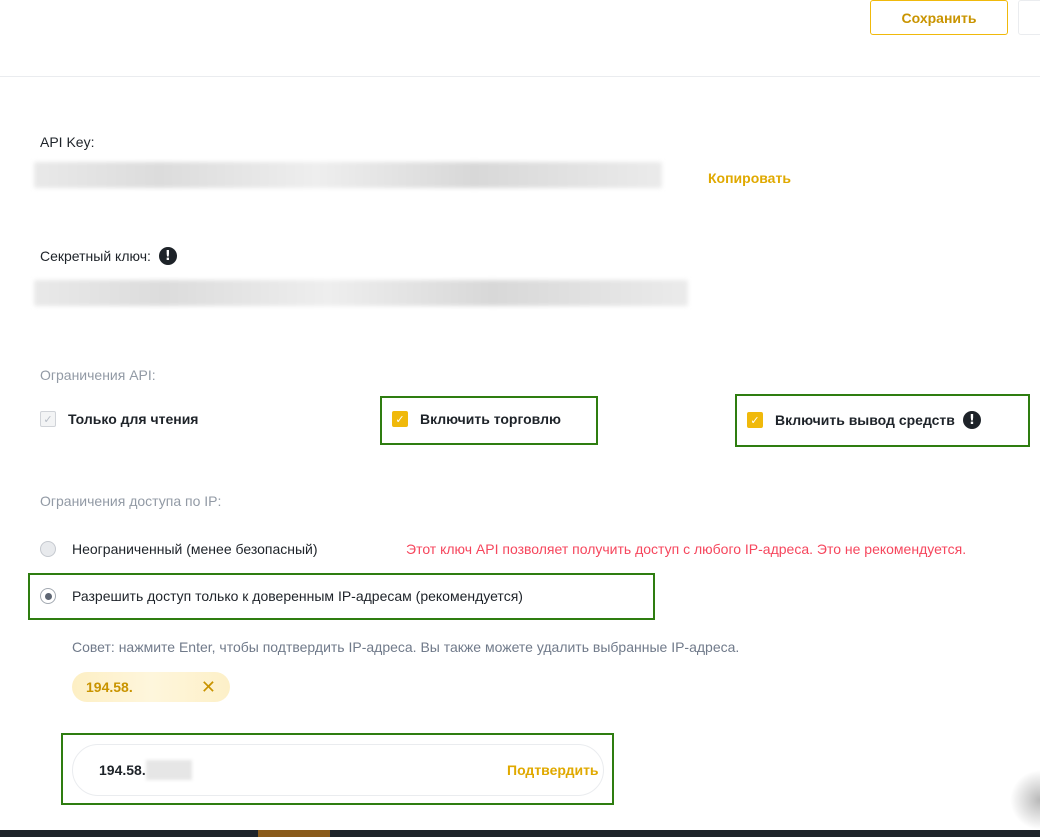 The width and height of the screenshot is (1040, 837). What do you see at coordinates (48, 549) in the screenshot?
I see `unrestricted-radio` at bounding box center [48, 549].